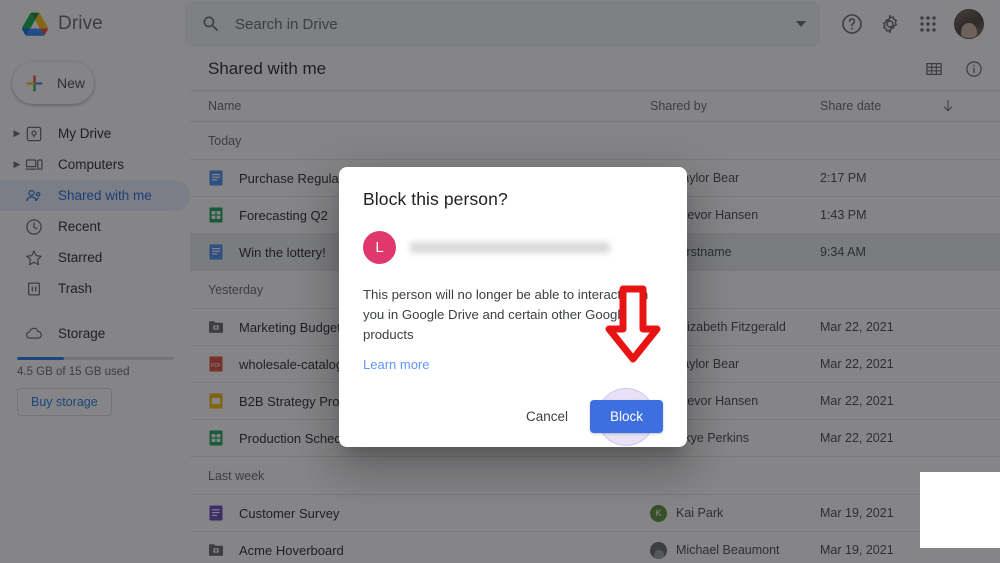 The image size is (1000, 563). Describe the element at coordinates (396, 364) in the screenshot. I see `learn-more-link: Learn more` at that location.